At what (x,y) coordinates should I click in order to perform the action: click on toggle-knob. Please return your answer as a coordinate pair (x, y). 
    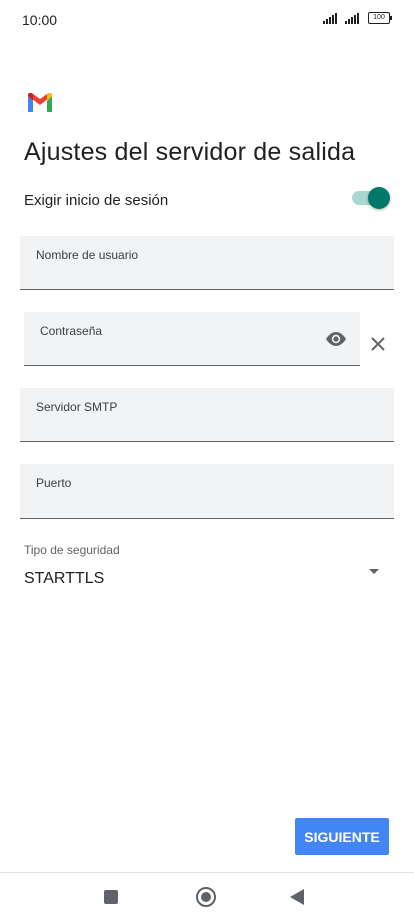
    Looking at the image, I should click on (379, 198).